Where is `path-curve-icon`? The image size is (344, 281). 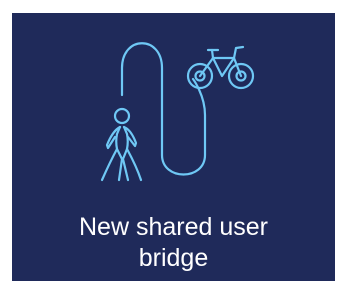 path-curve-icon is located at coordinates (163, 109).